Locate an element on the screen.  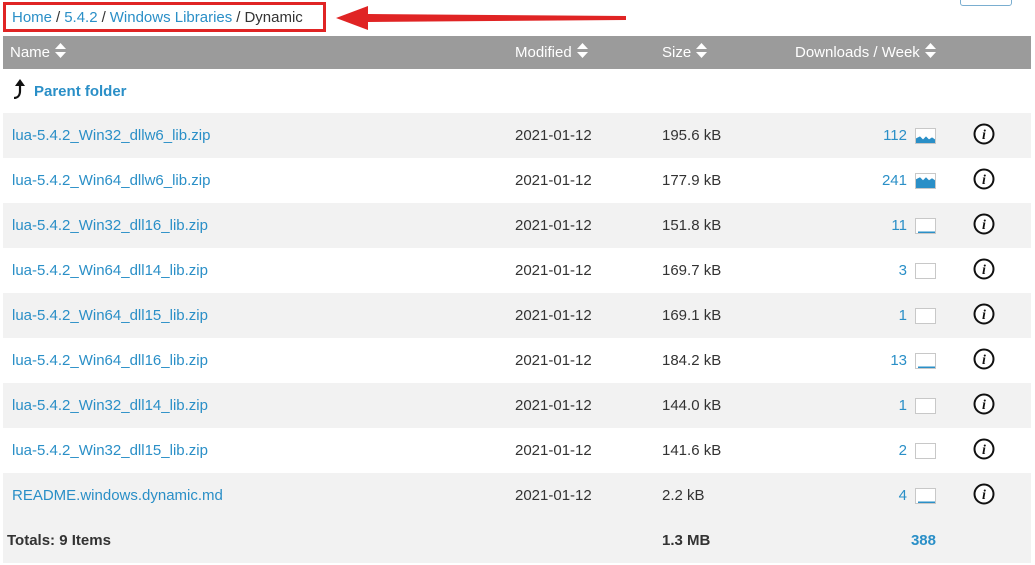
file-size: 169.1 kB is located at coordinates (727, 315).